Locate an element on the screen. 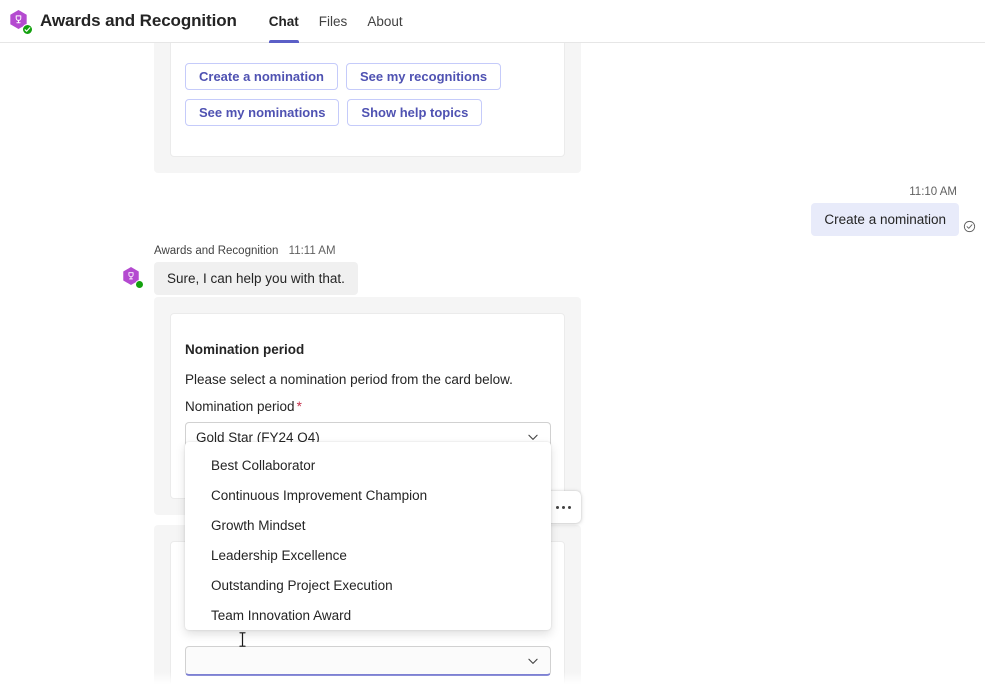 The image size is (985, 684). dropdown-option-continuous-improvement-champion: Continuous Improvement Champion is located at coordinates (368, 495).